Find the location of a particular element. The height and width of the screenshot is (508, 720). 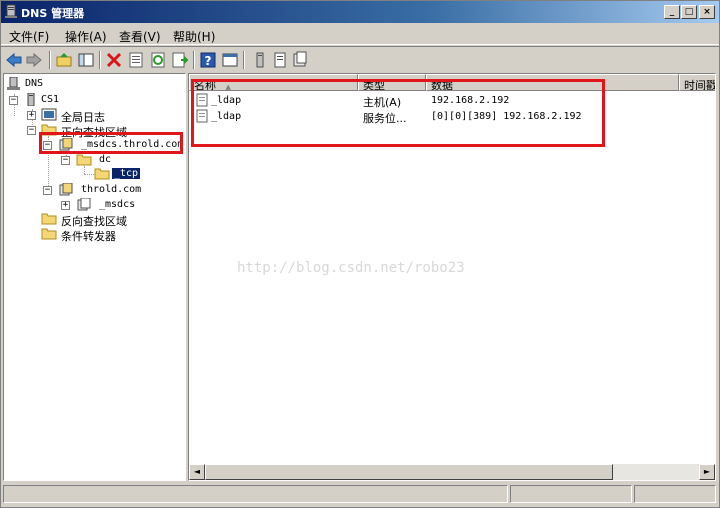

window-title: DNS 管理器 is located at coordinates (53, 13).